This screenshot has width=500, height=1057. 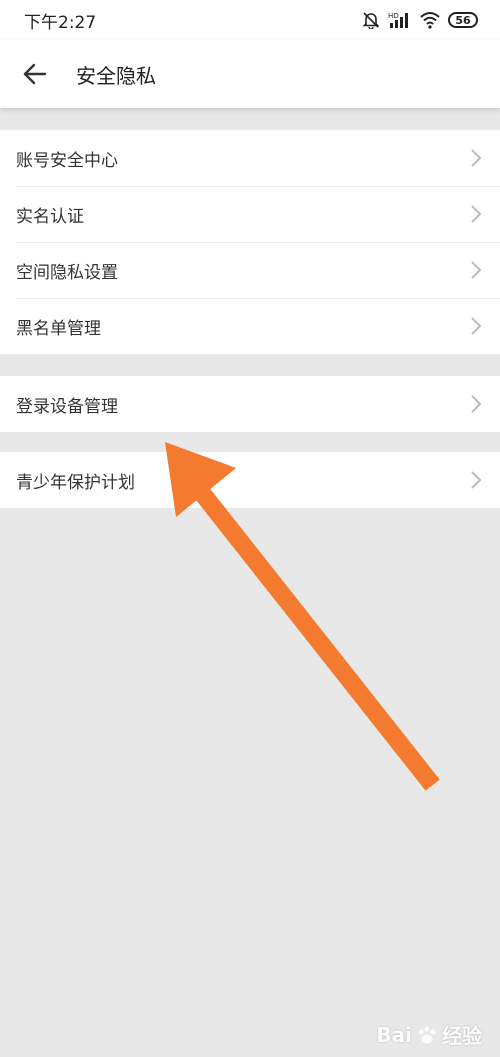 I want to click on settings-group-youth: 青少年保护计划, so click(x=250, y=480).